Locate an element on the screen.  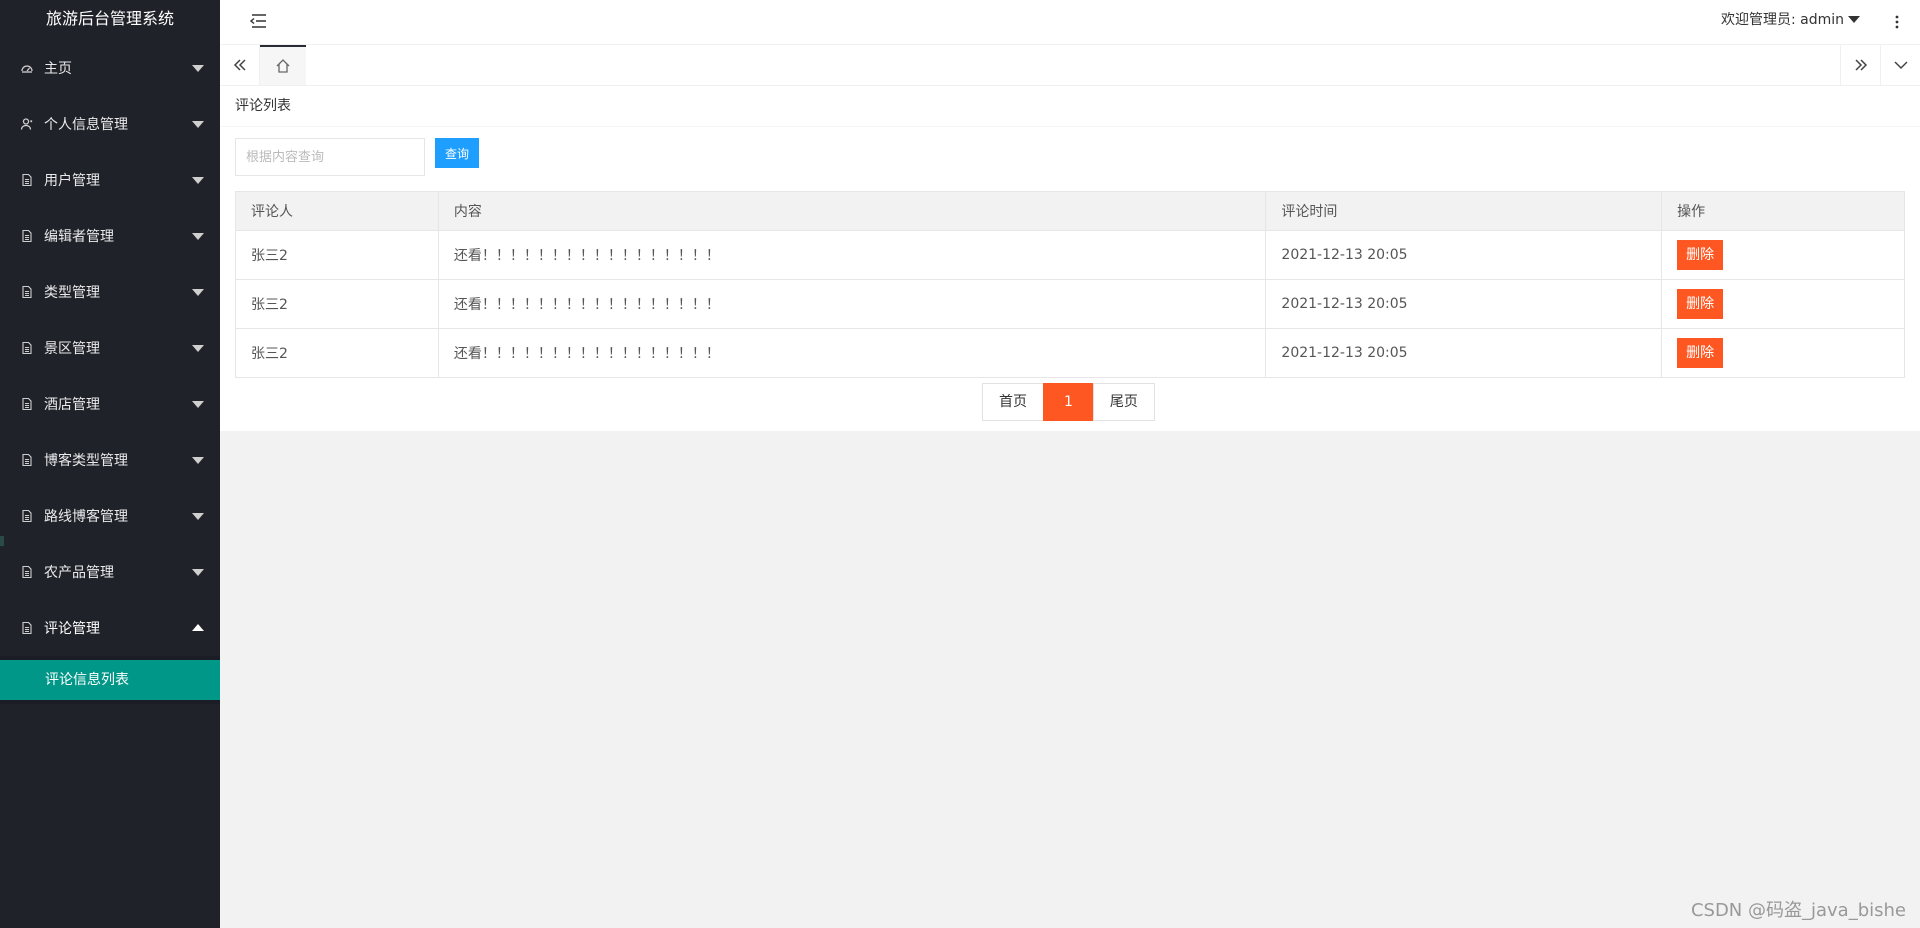
pager-last: 尾页 is located at coordinates (1123, 402).